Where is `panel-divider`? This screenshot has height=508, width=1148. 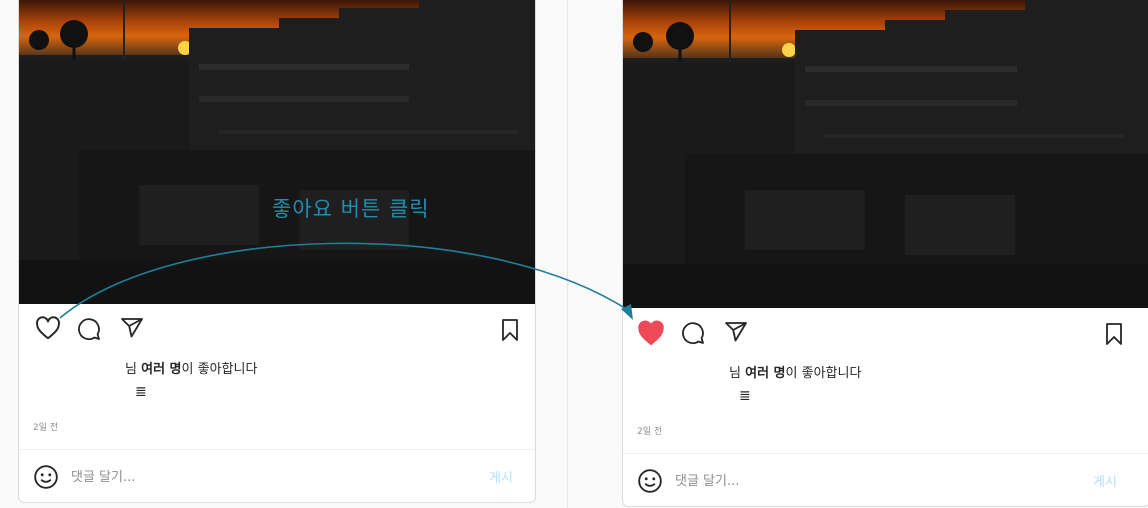 panel-divider is located at coordinates (567, 254).